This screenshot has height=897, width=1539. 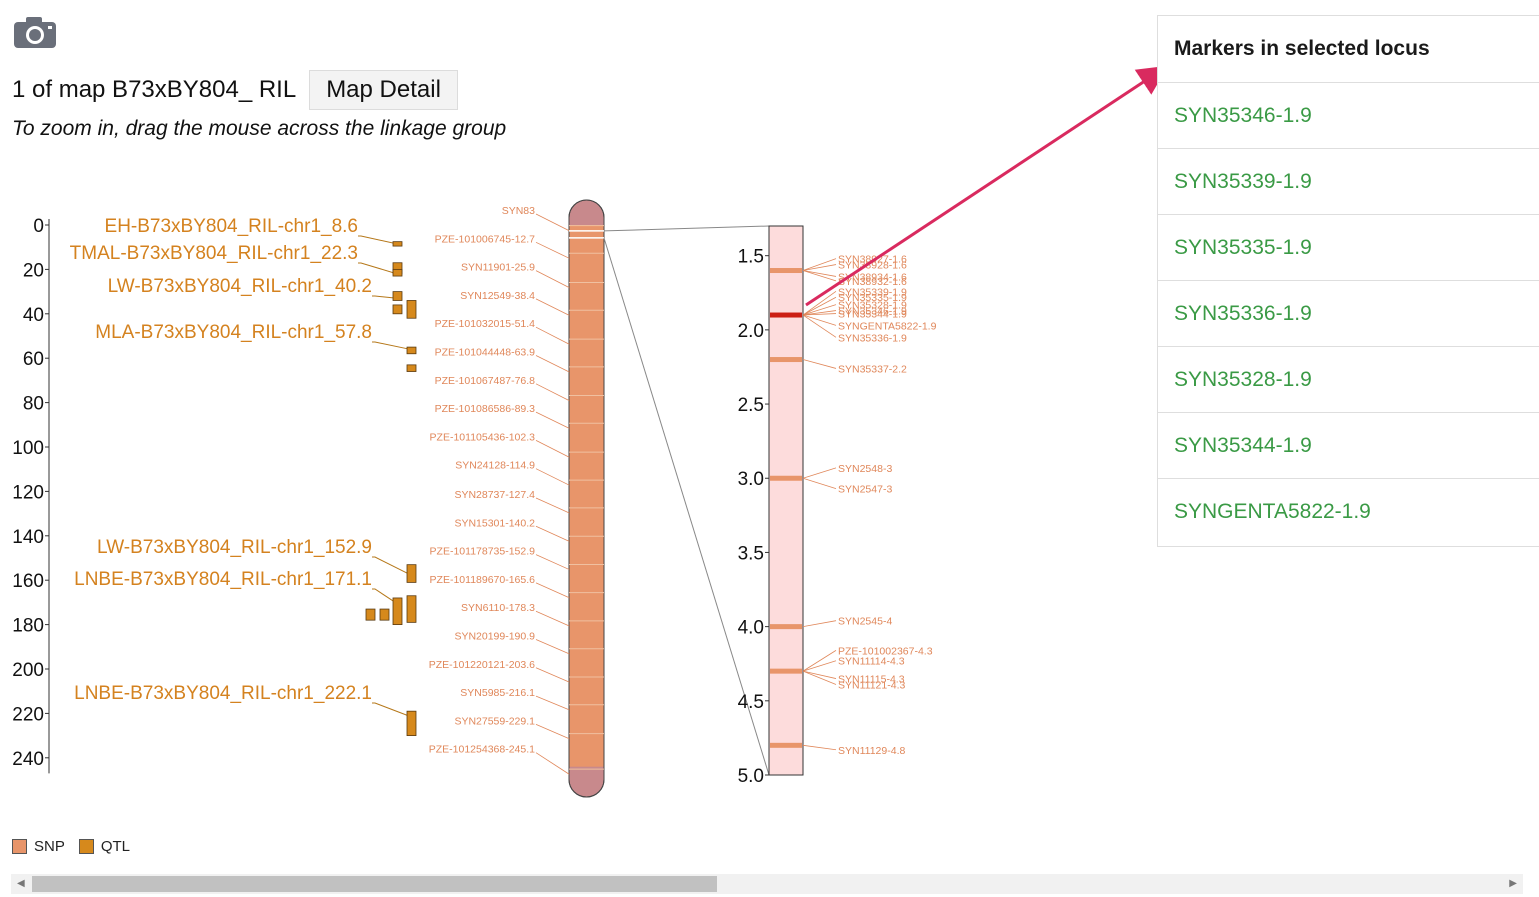 What do you see at coordinates (871, 685) in the screenshot?
I see `zoom-marker-label: SYN11121-4.3` at bounding box center [871, 685].